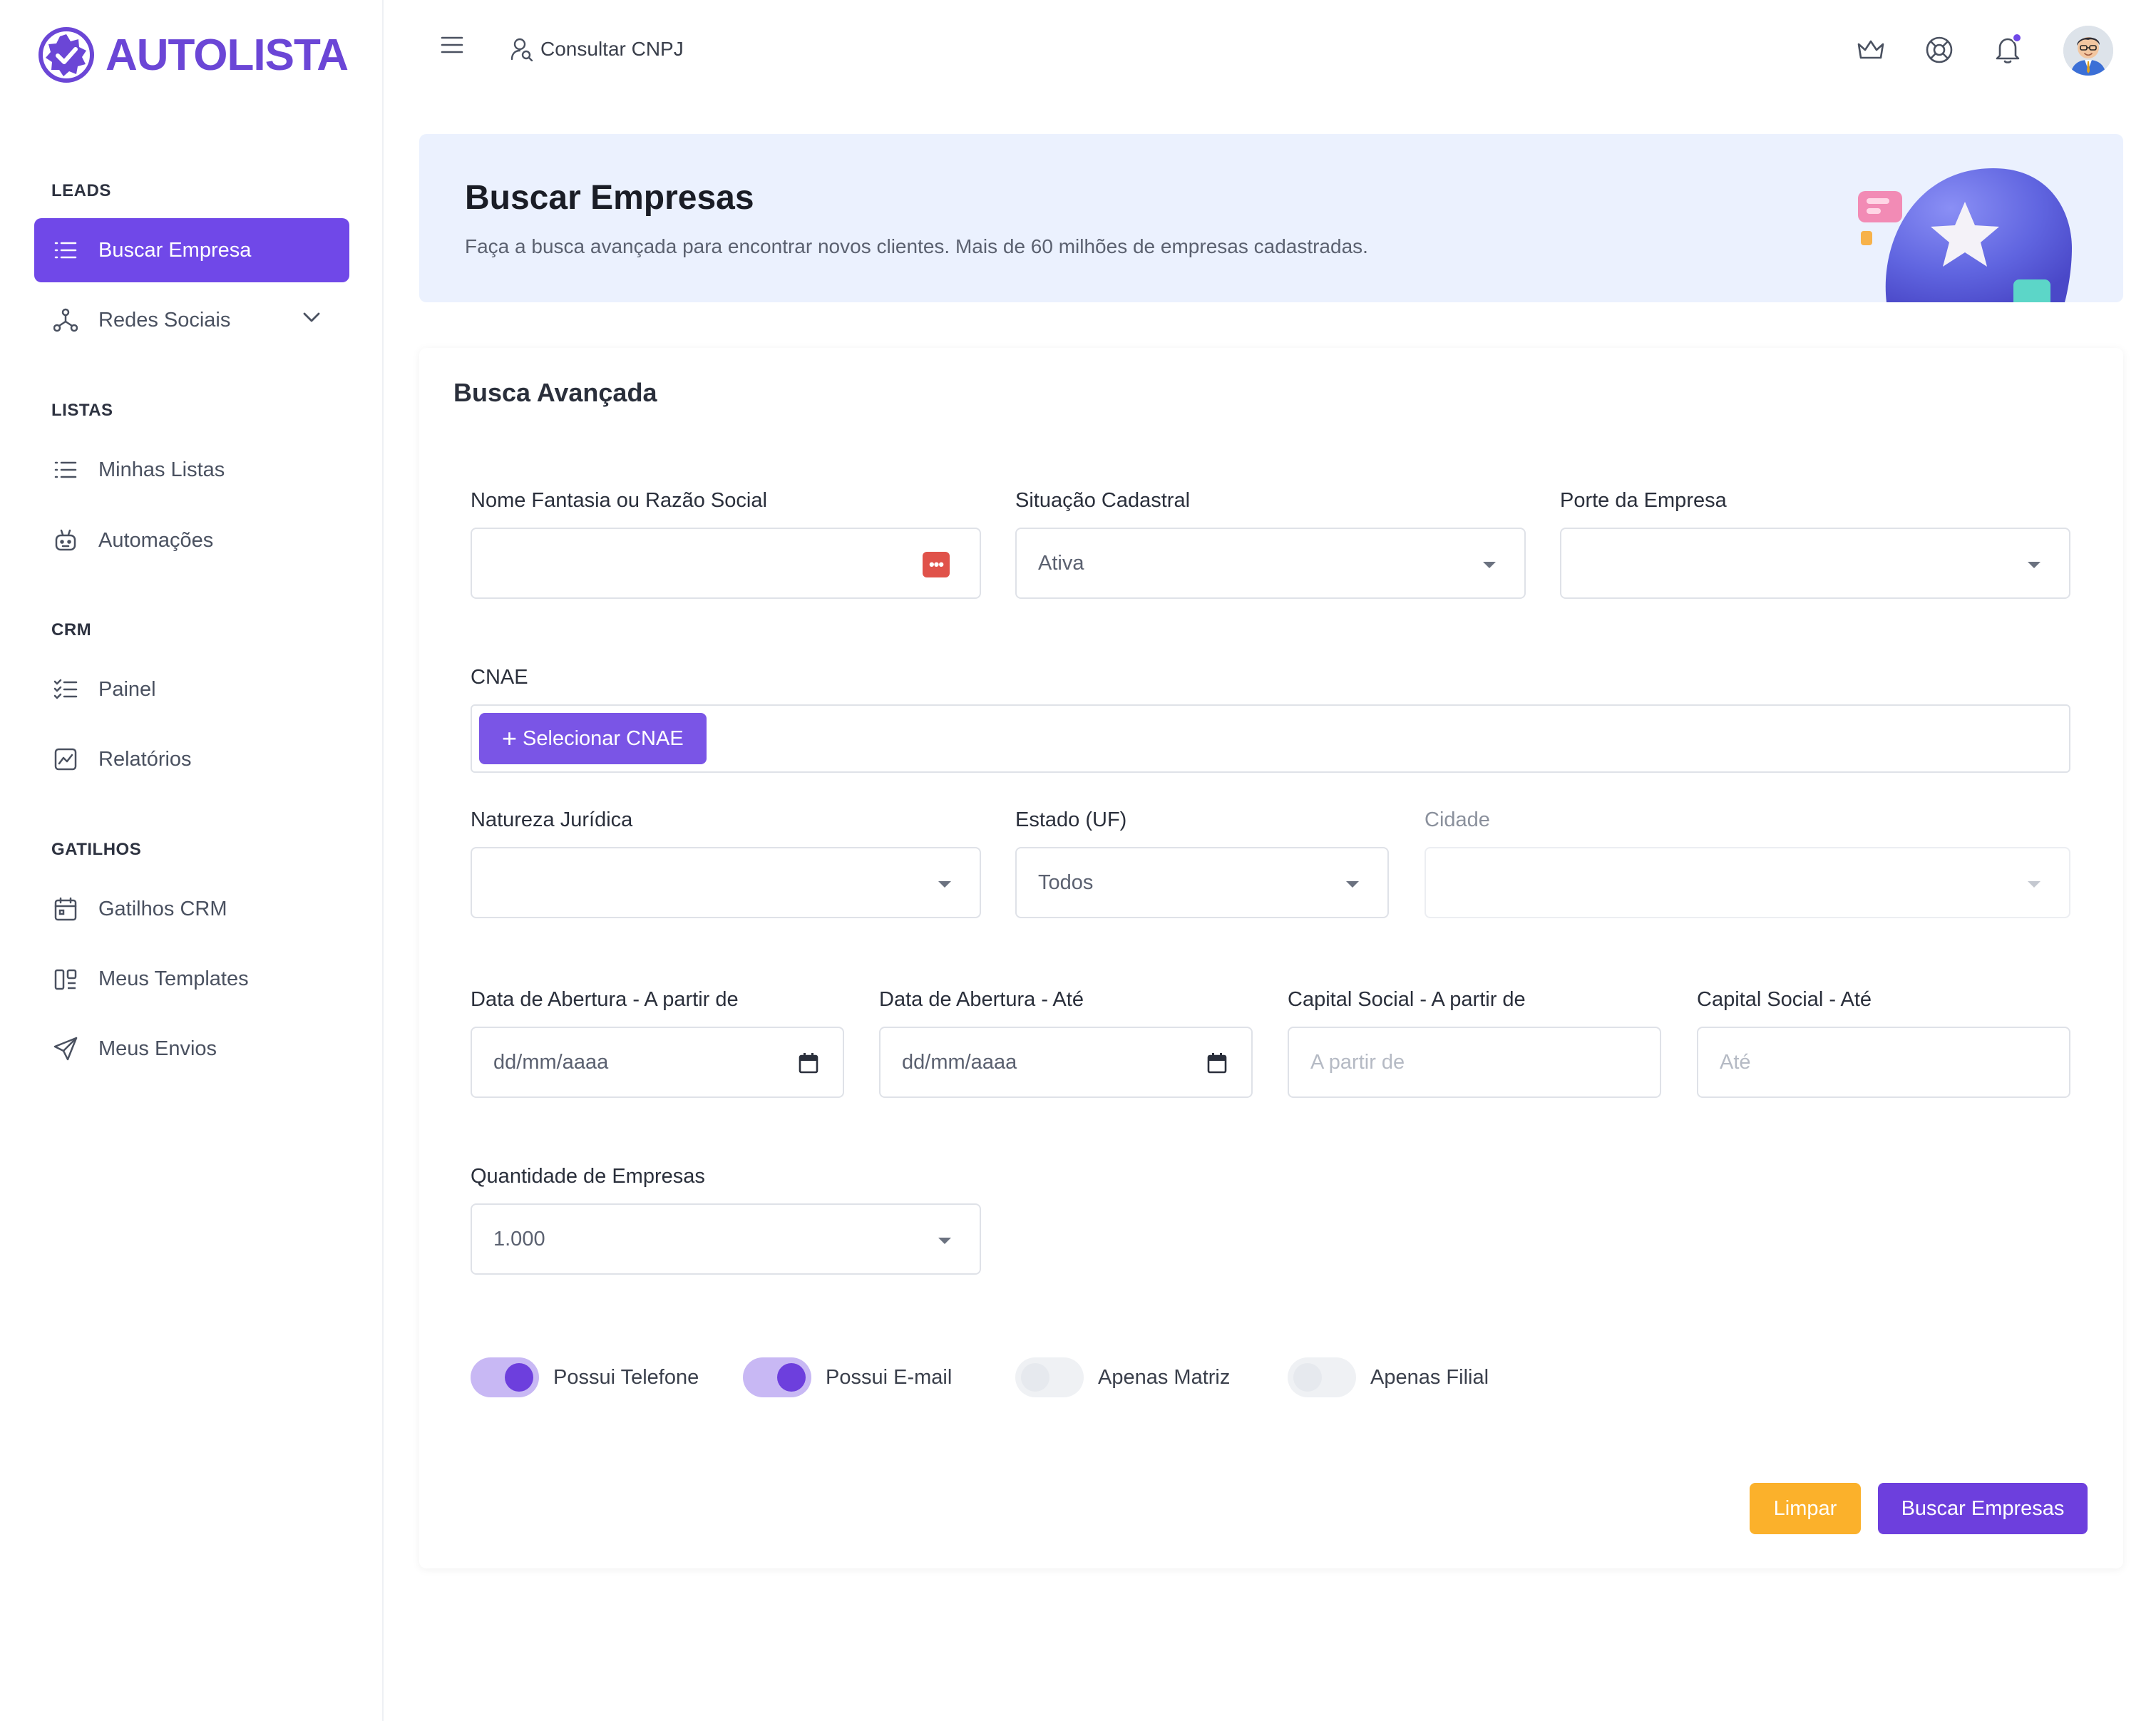  What do you see at coordinates (66, 55) in the screenshot?
I see `logo-badge-icon` at bounding box center [66, 55].